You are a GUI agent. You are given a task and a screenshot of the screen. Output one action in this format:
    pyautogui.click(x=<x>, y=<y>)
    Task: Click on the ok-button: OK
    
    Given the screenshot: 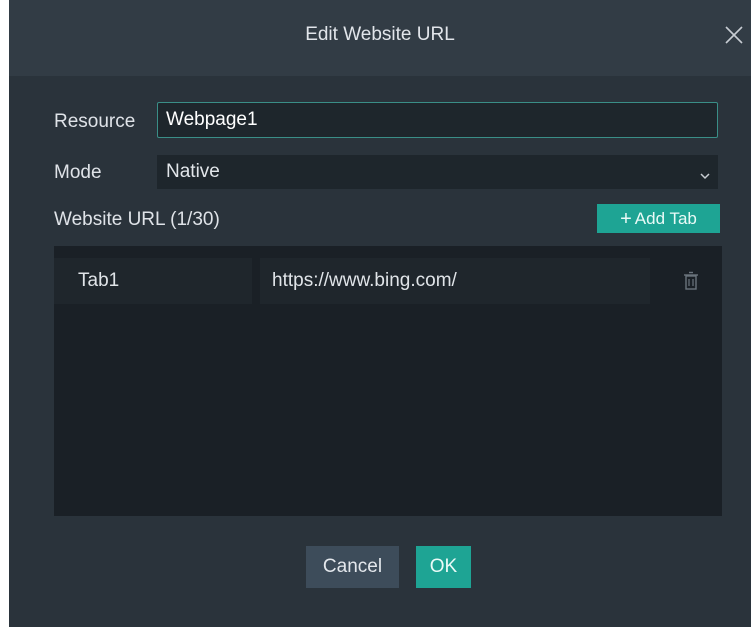 What is the action you would take?
    pyautogui.click(x=443, y=567)
    